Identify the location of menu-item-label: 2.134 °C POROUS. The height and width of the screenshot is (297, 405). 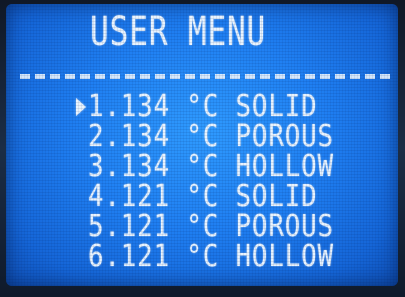
(211, 136).